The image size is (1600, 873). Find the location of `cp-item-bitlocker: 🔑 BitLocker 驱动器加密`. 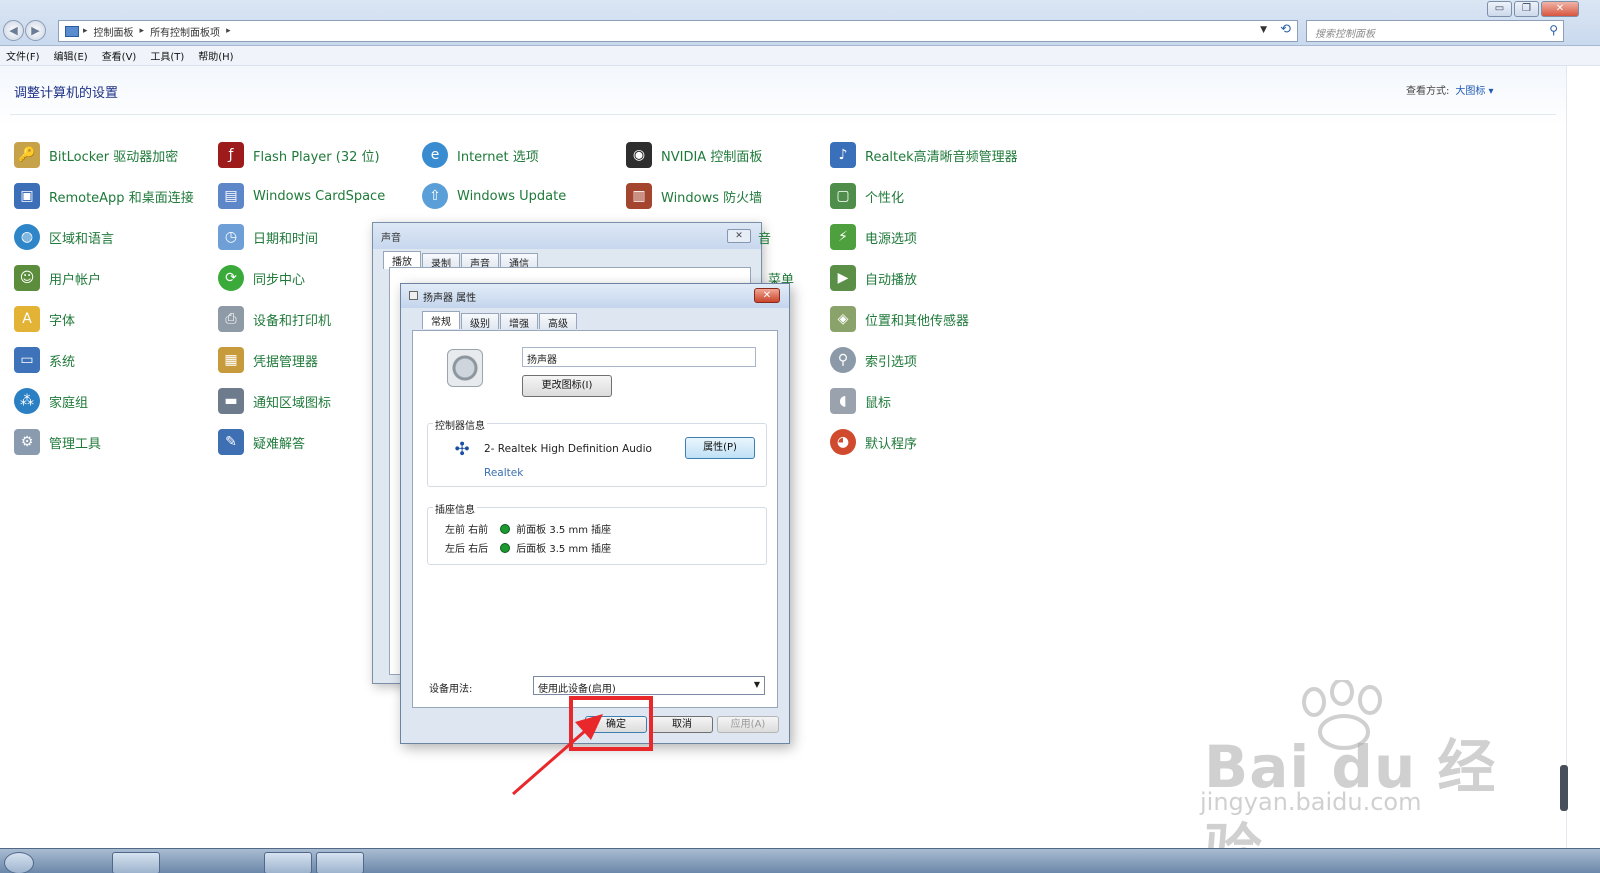

cp-item-bitlocker: 🔑 BitLocker 驱动器加密 is located at coordinates (96, 155).